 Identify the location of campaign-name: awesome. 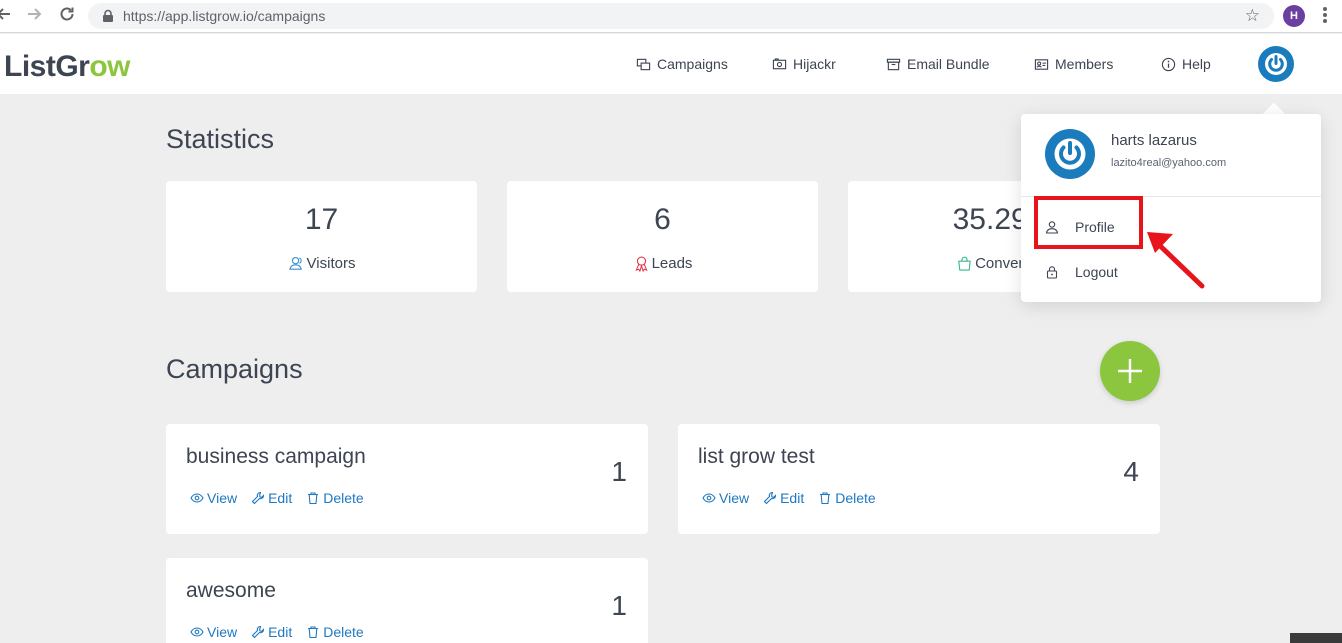
(231, 590).